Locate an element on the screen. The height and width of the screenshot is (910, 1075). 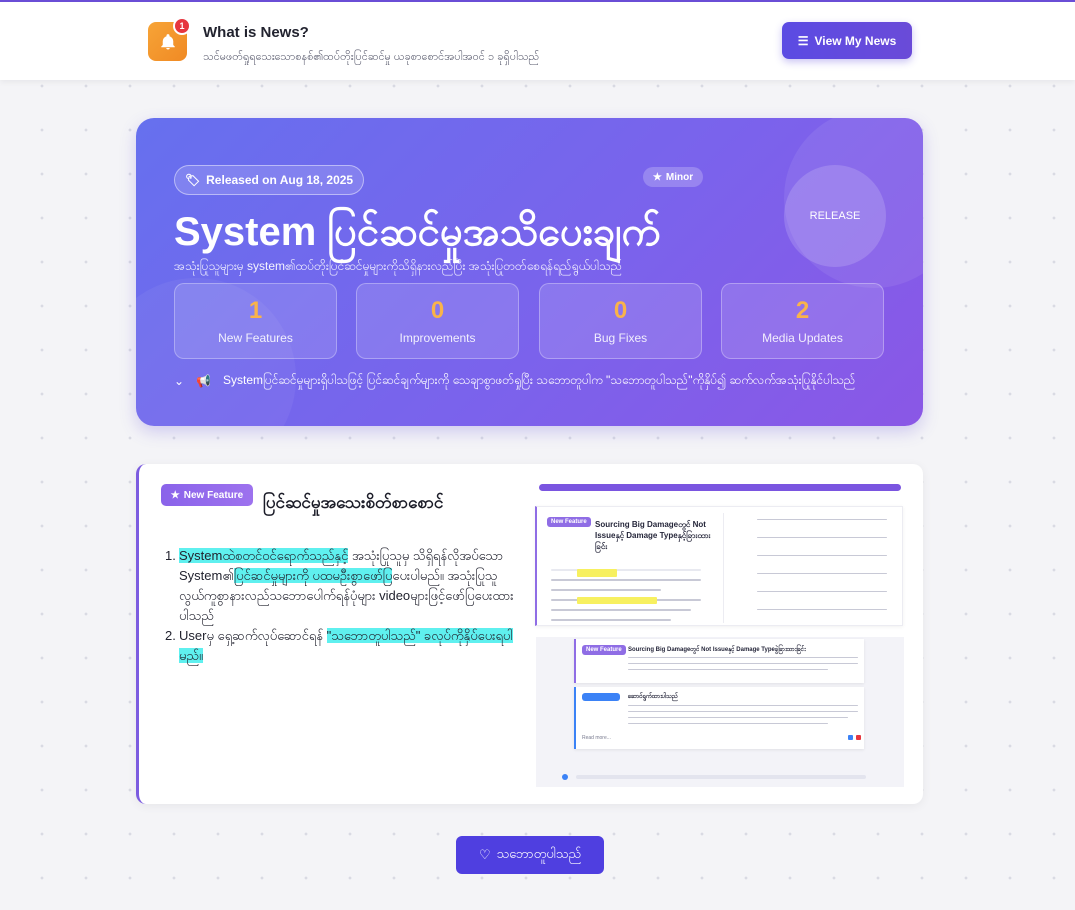
stat-label: Media Updates is located at coordinates (802, 338).